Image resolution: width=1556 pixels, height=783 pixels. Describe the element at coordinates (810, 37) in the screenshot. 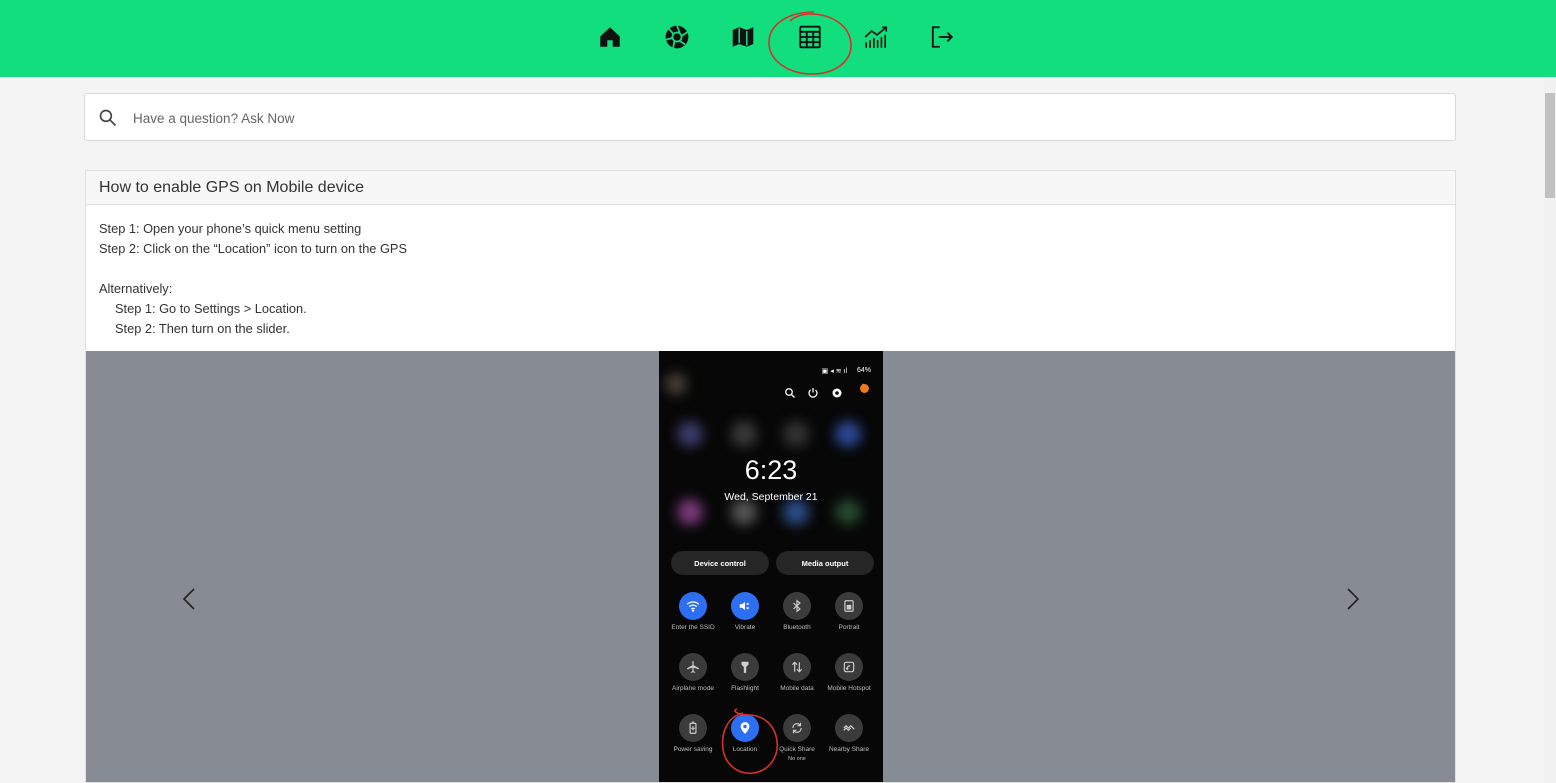

I see `table-icon` at that location.